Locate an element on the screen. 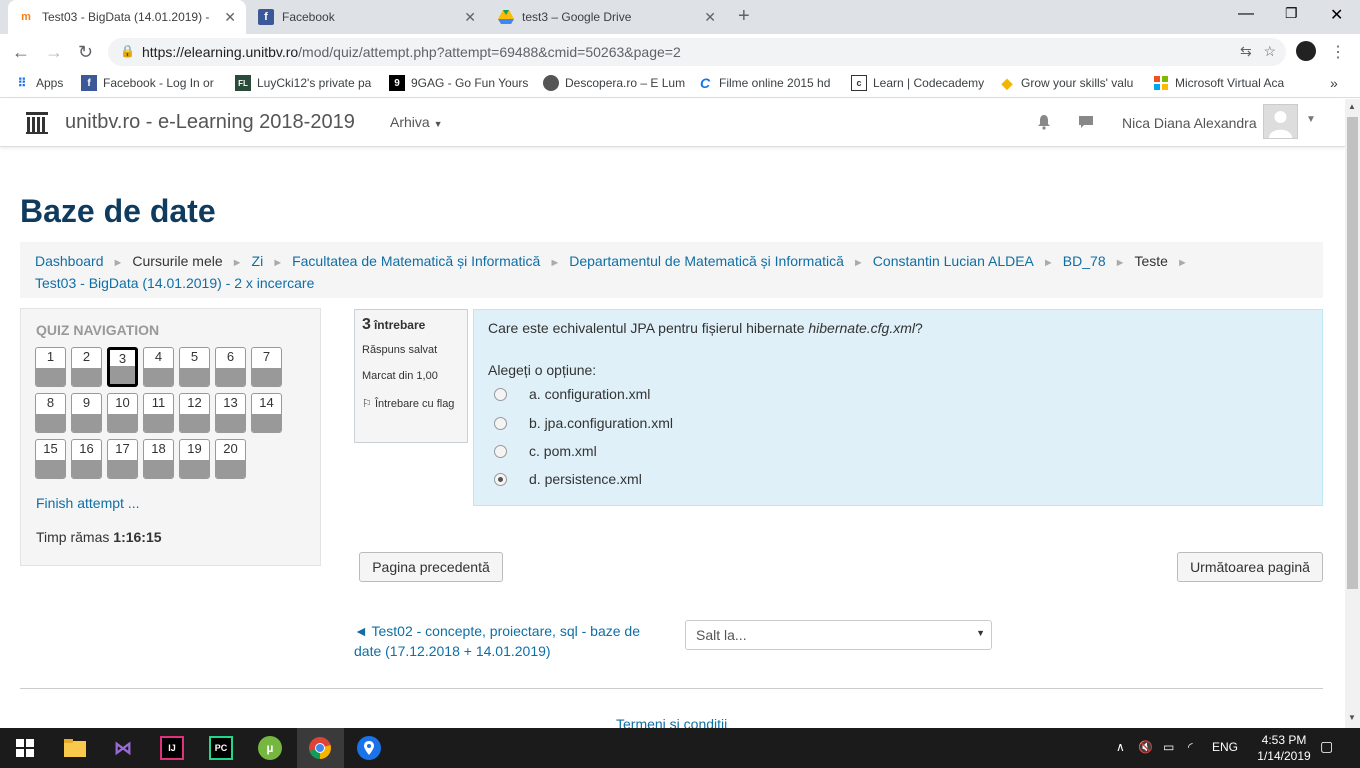 The height and width of the screenshot is (768, 1360). answer-option-a: a. configuration.xml is located at coordinates (572, 394).